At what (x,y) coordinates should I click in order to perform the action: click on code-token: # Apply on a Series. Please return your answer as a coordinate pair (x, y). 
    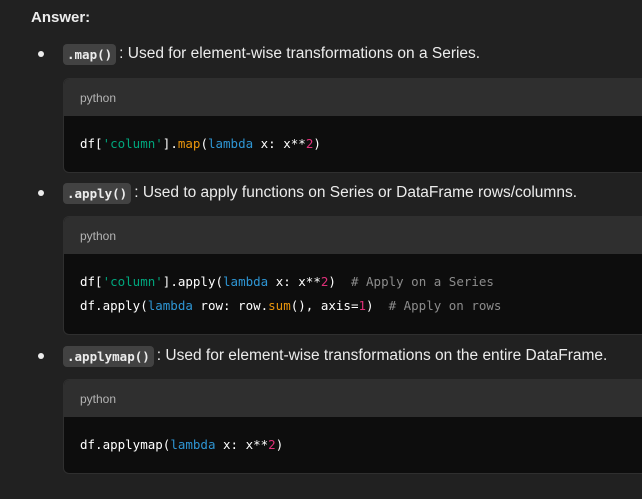
    Looking at the image, I should click on (422, 281).